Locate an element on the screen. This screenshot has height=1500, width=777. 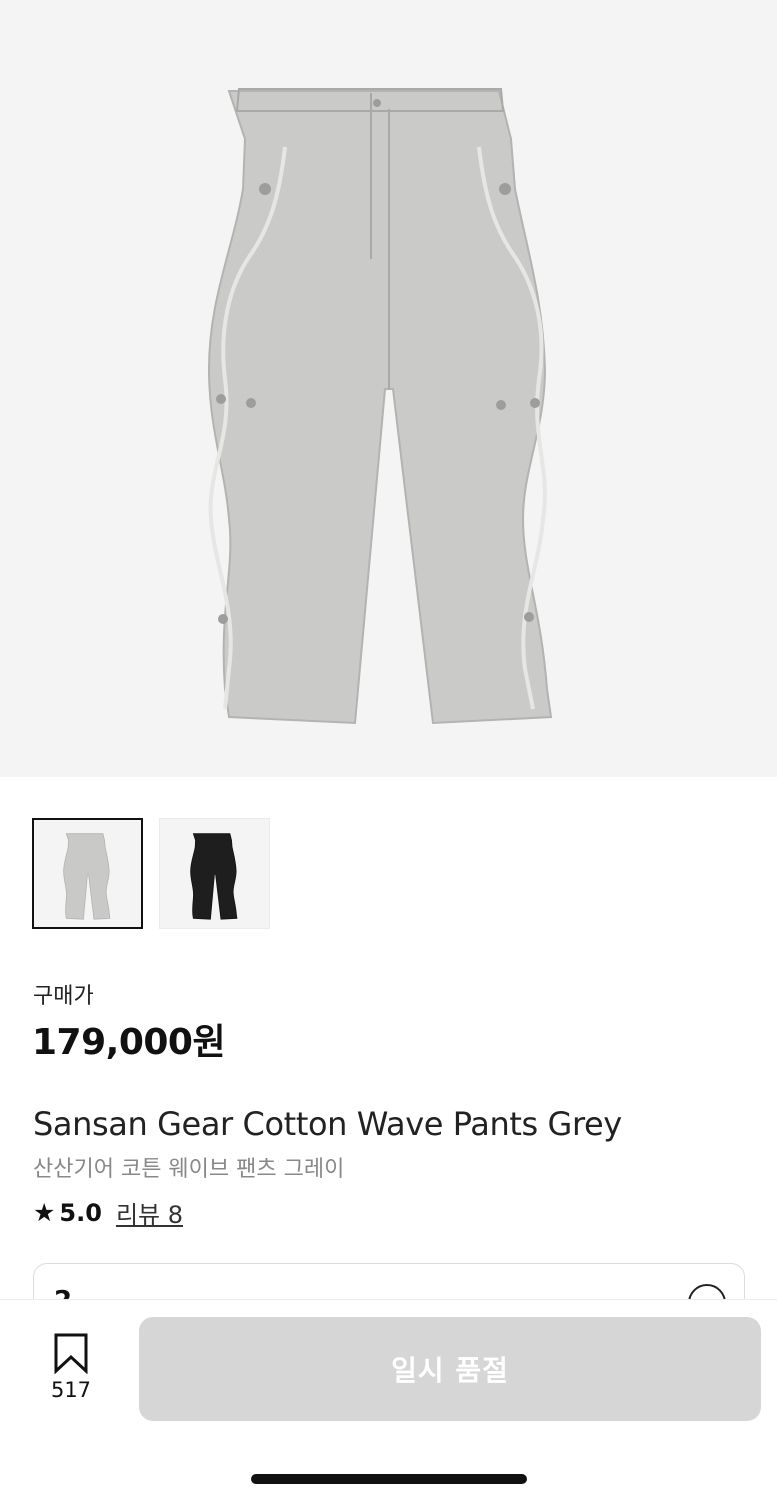
price-label: 구매가 is located at coordinates (63, 996).